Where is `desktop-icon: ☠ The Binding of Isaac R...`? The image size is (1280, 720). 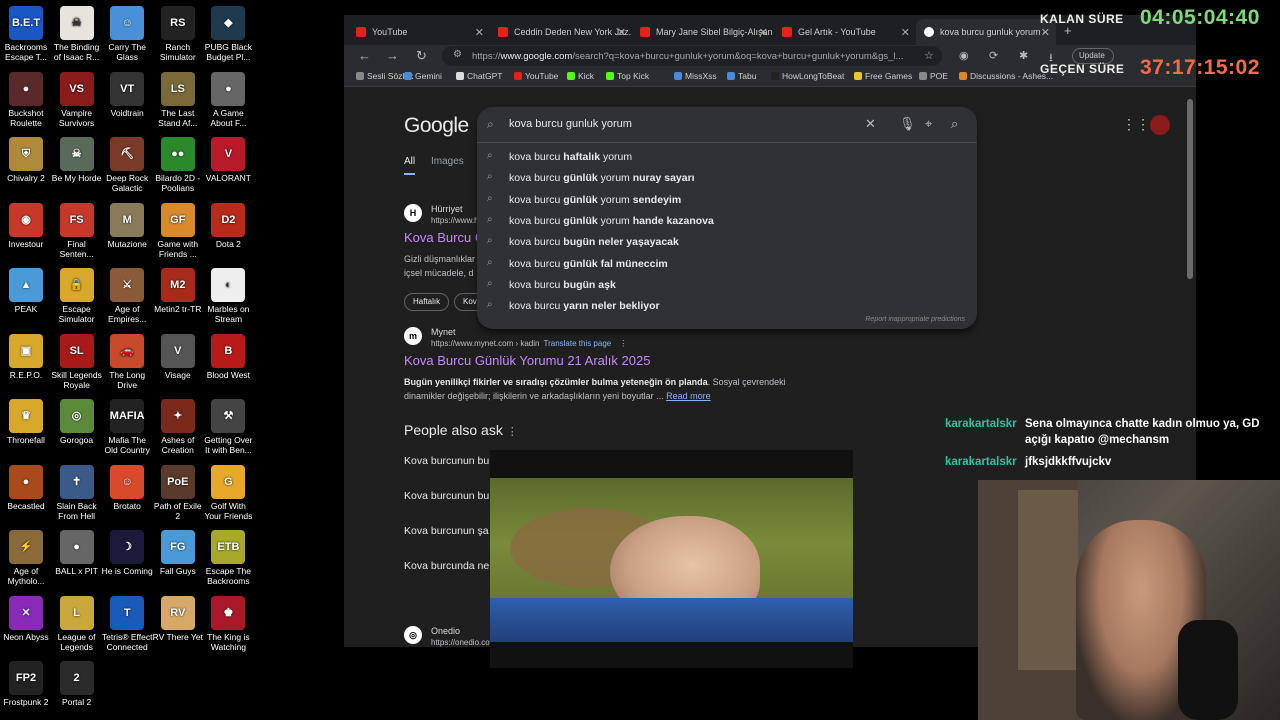 desktop-icon: ☠ The Binding of Isaac R... is located at coordinates (77, 34).